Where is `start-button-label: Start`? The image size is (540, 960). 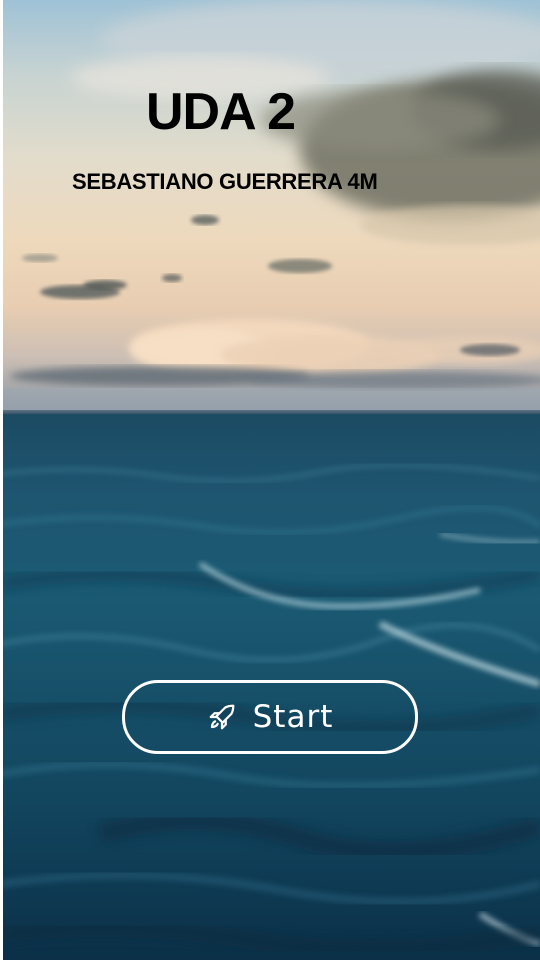 start-button-label: Start is located at coordinates (293, 717).